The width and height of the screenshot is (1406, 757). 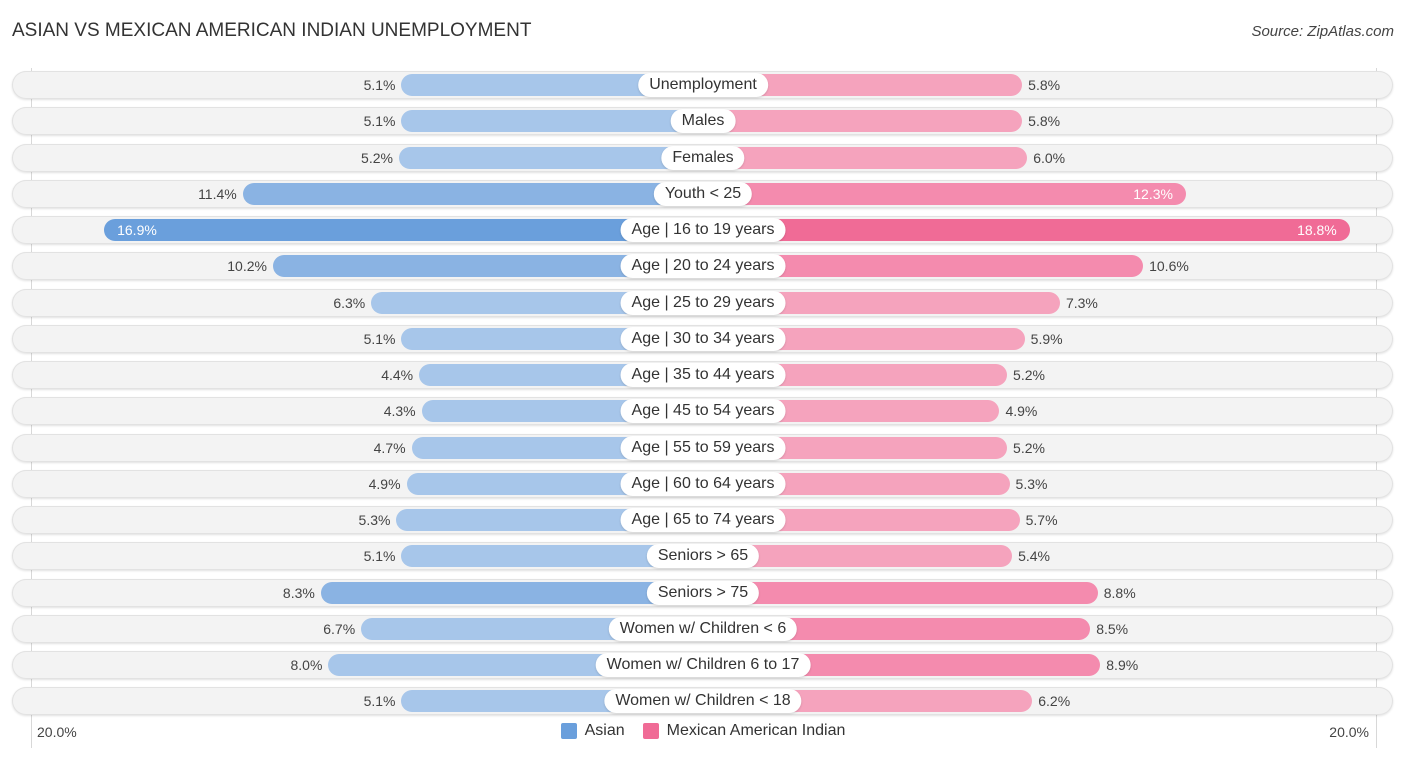 I want to click on value-label-asian: 8.0%, so click(x=306, y=665).